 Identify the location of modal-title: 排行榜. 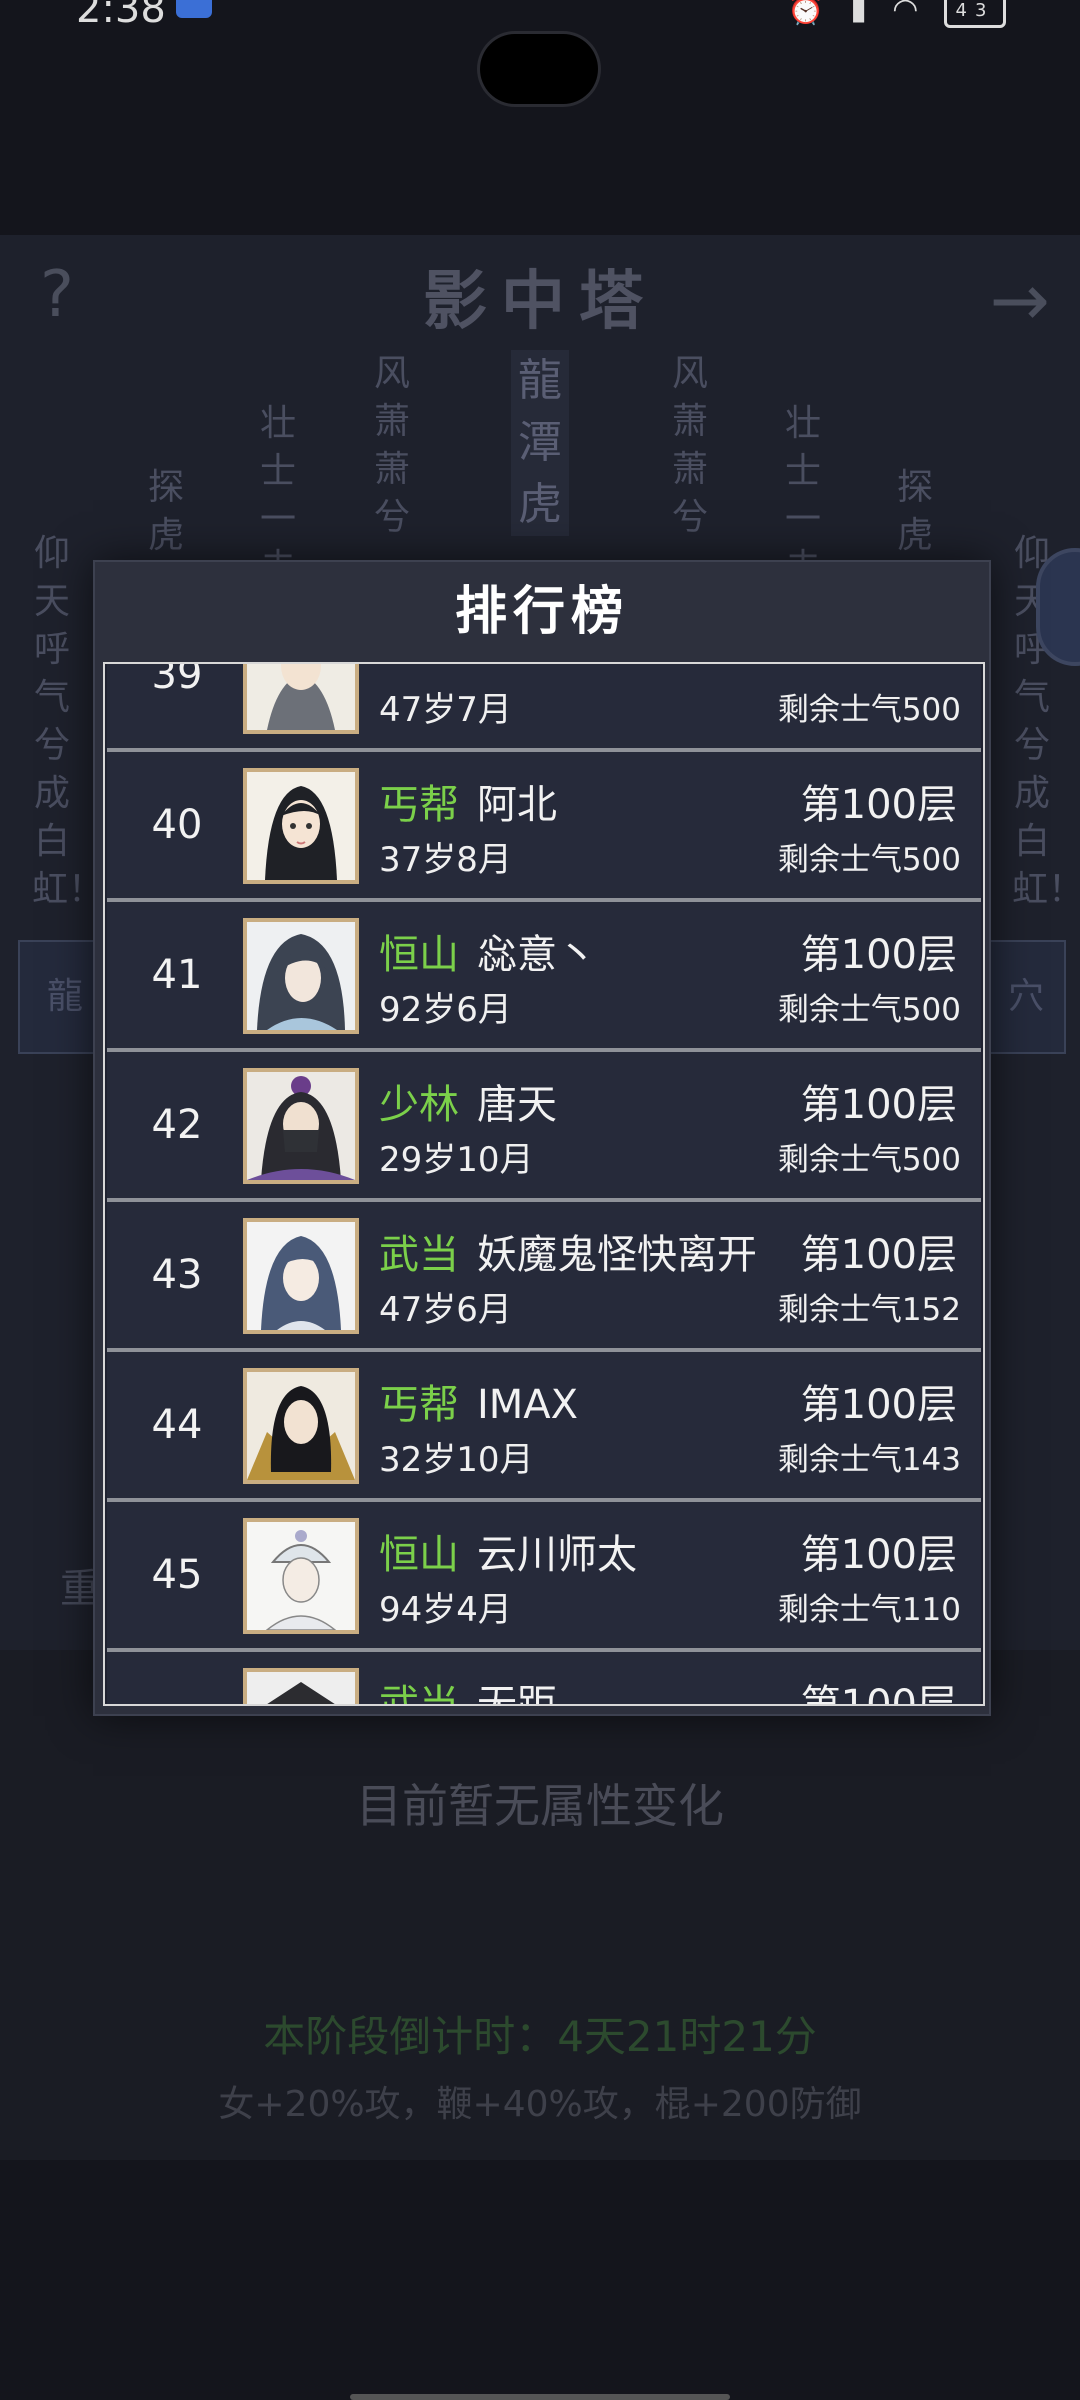
(541, 611).